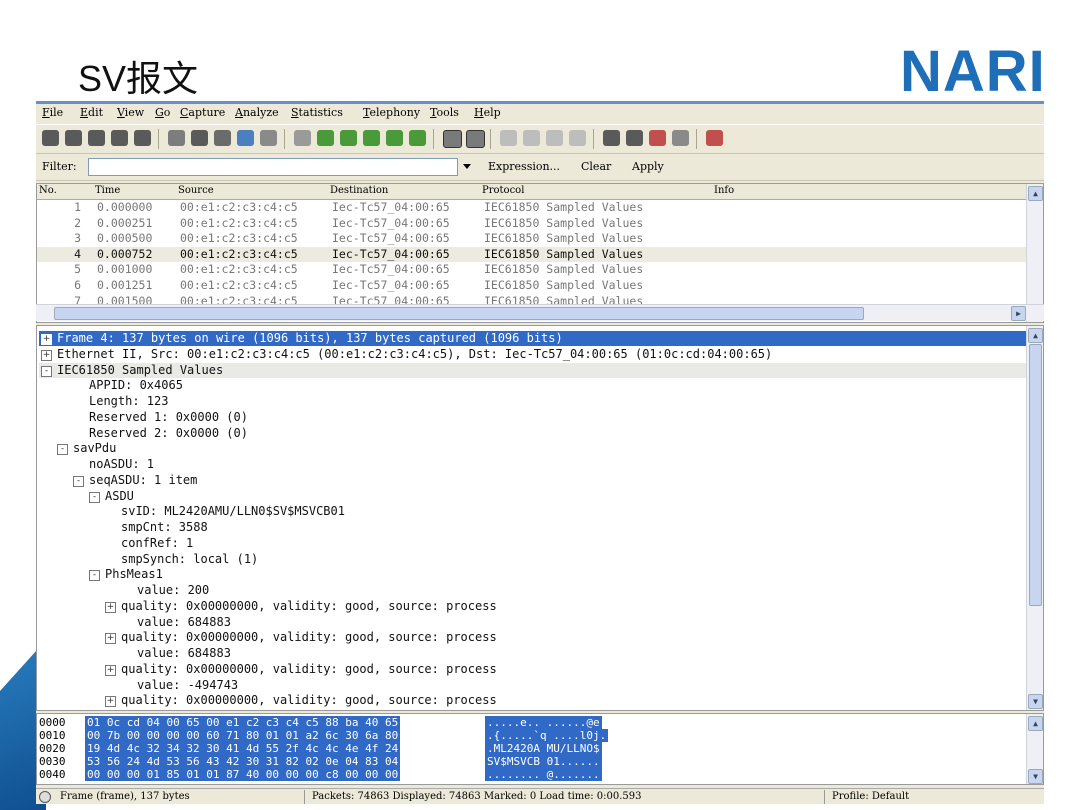  I want to click on details-vscroll: ▲ ▼, so click(1034, 518).